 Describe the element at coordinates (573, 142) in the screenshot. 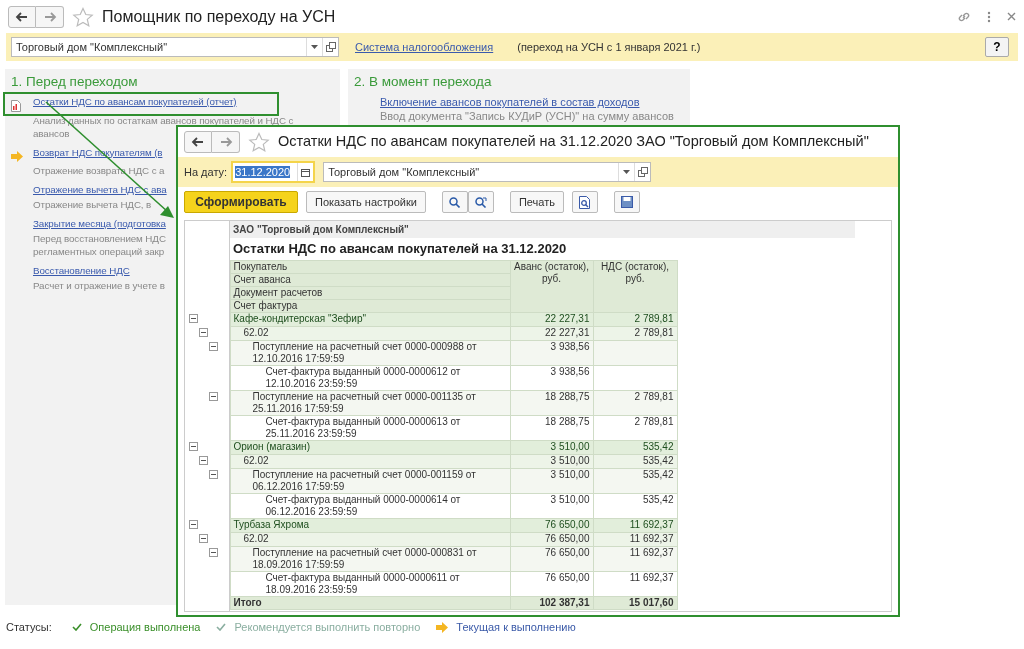

I see `report-window-title: Остатки НДС по авансам покупателей на 31.12.2020 ЗАО "Торговый дом Комплексный"` at that location.